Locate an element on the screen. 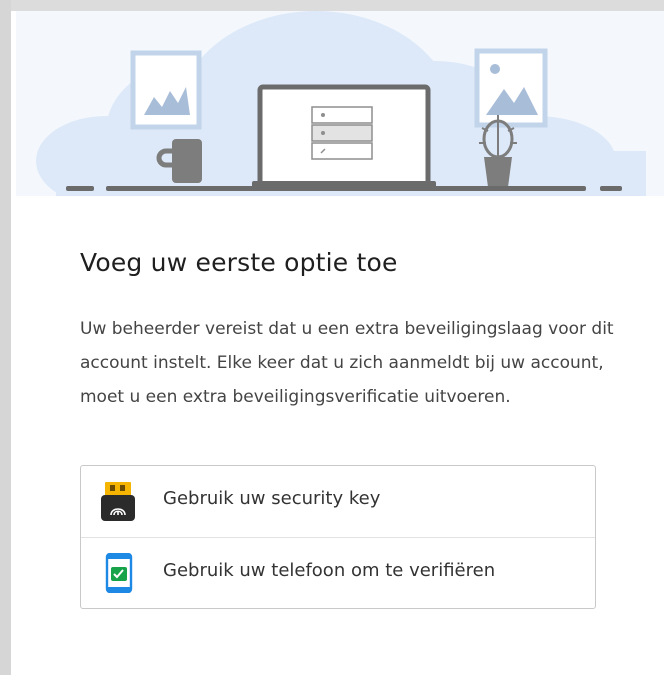  option-phone: Gebruik uw telefoon om te verifiëren is located at coordinates (338, 574).